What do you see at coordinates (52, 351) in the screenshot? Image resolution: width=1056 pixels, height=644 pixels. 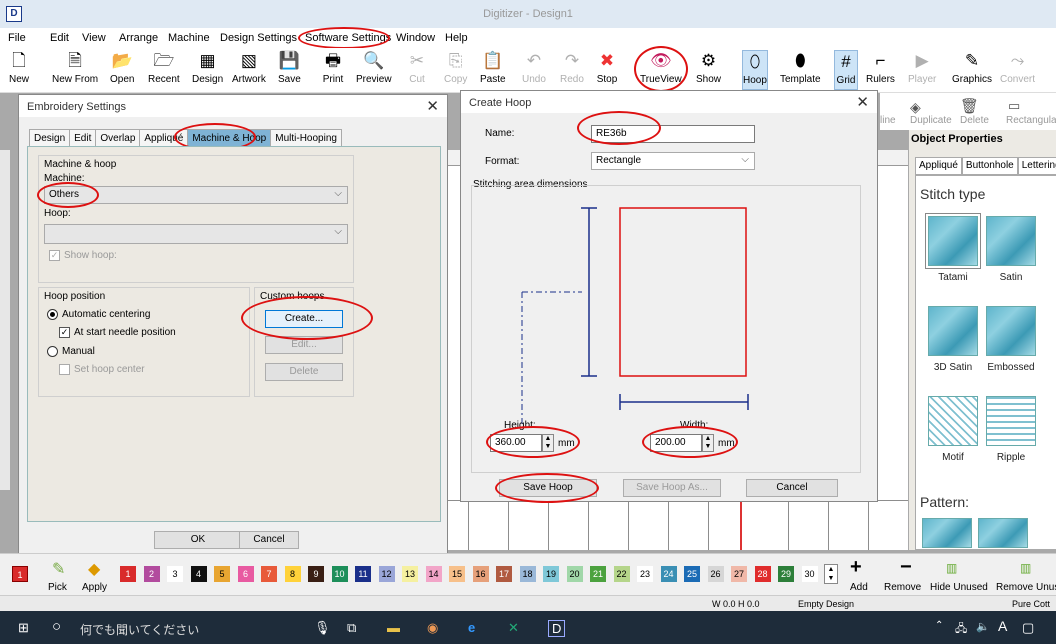 I see `manual-radio` at bounding box center [52, 351].